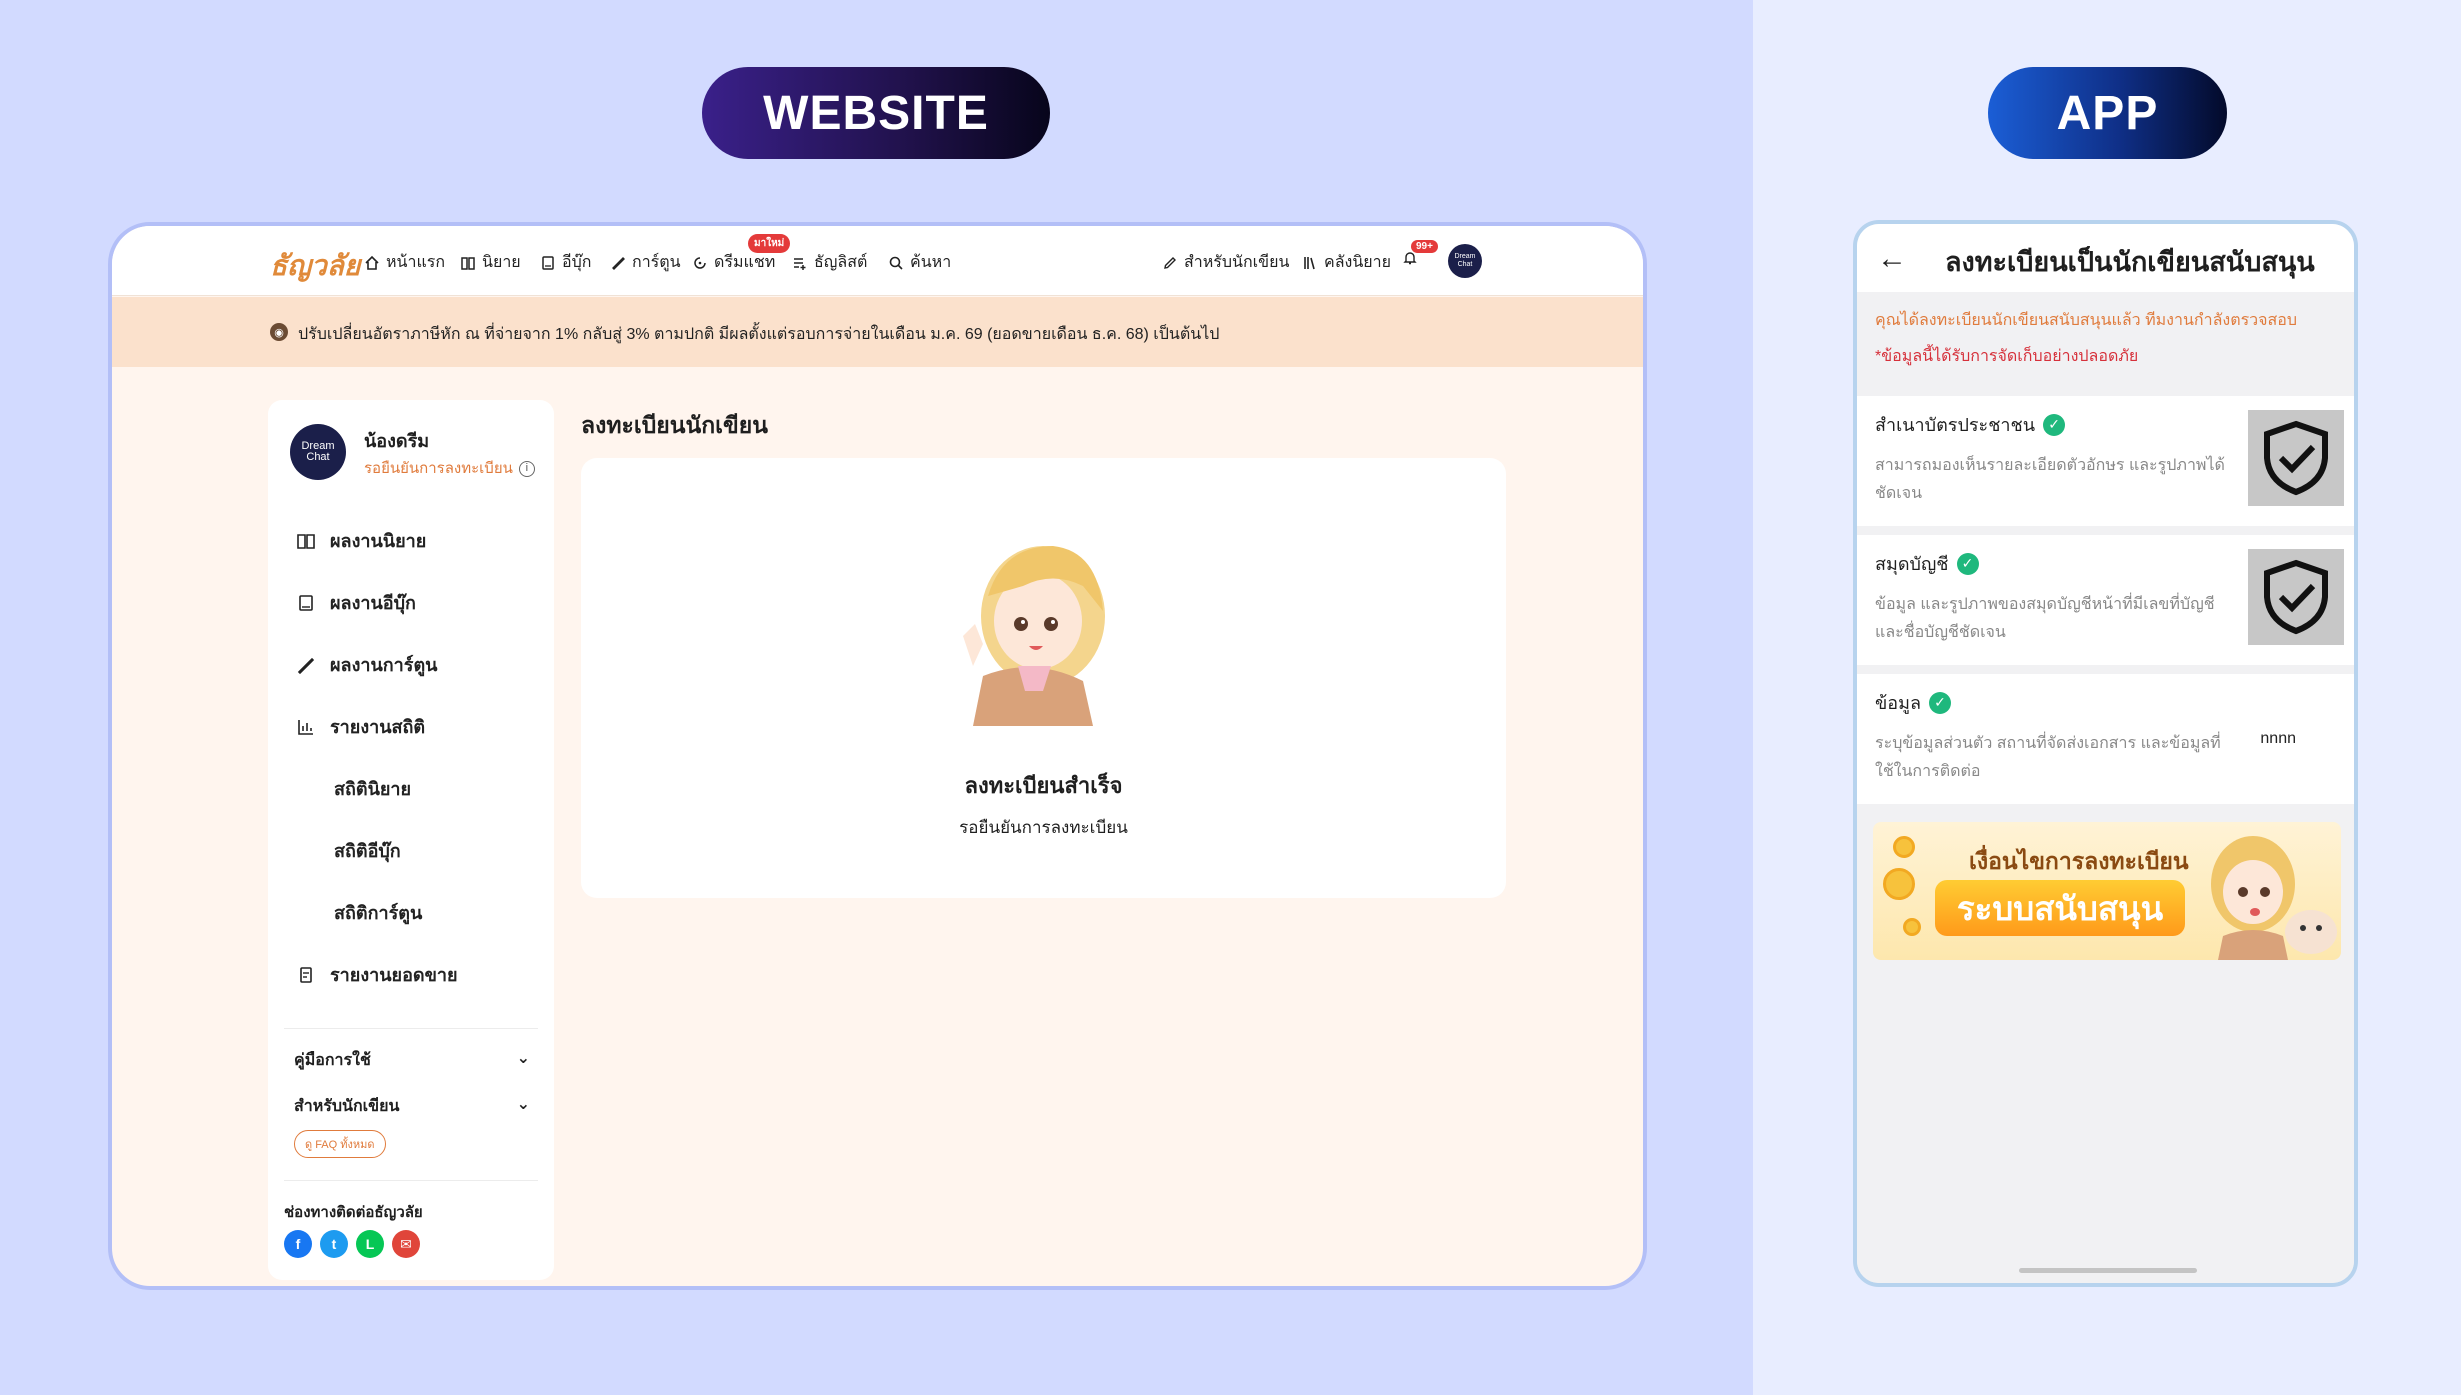 This screenshot has width=2461, height=1395. What do you see at coordinates (526, 469) in the screenshot?
I see `info-icon: i` at bounding box center [526, 469].